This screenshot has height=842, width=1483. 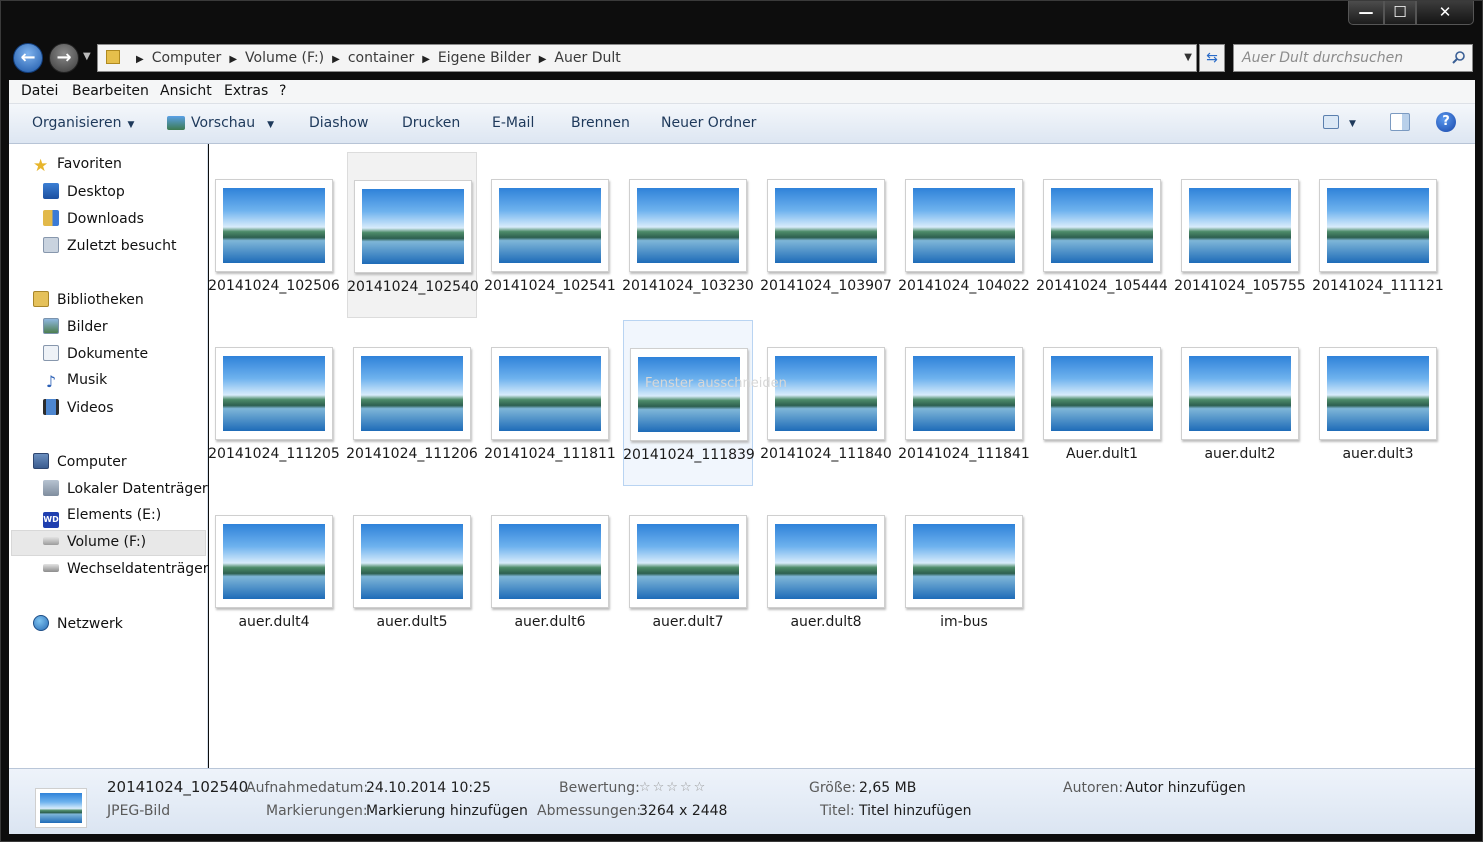 I want to click on file-item: 20141024_111121, so click(x=1378, y=235).